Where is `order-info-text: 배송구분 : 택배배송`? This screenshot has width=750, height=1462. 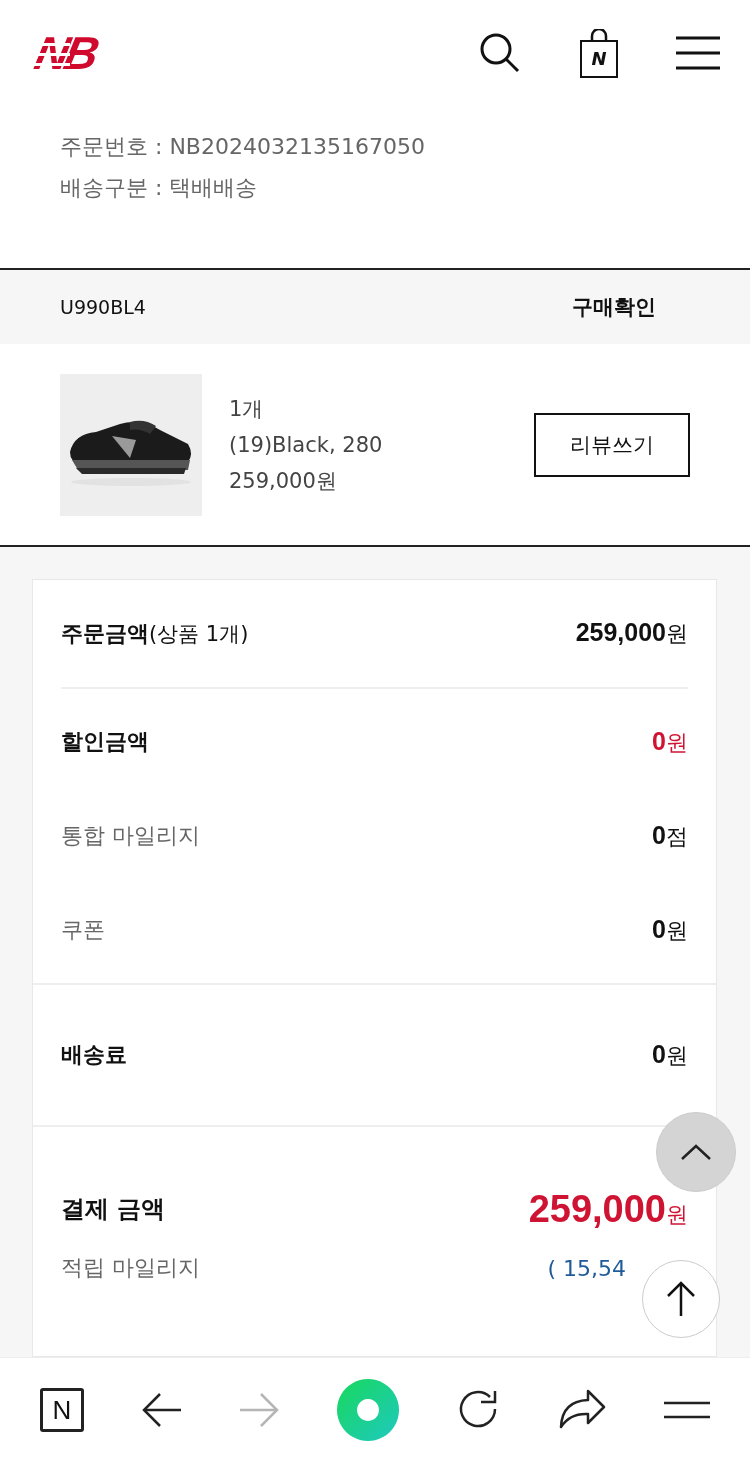 order-info-text: 배송구분 : 택배배송 is located at coordinates (159, 188).